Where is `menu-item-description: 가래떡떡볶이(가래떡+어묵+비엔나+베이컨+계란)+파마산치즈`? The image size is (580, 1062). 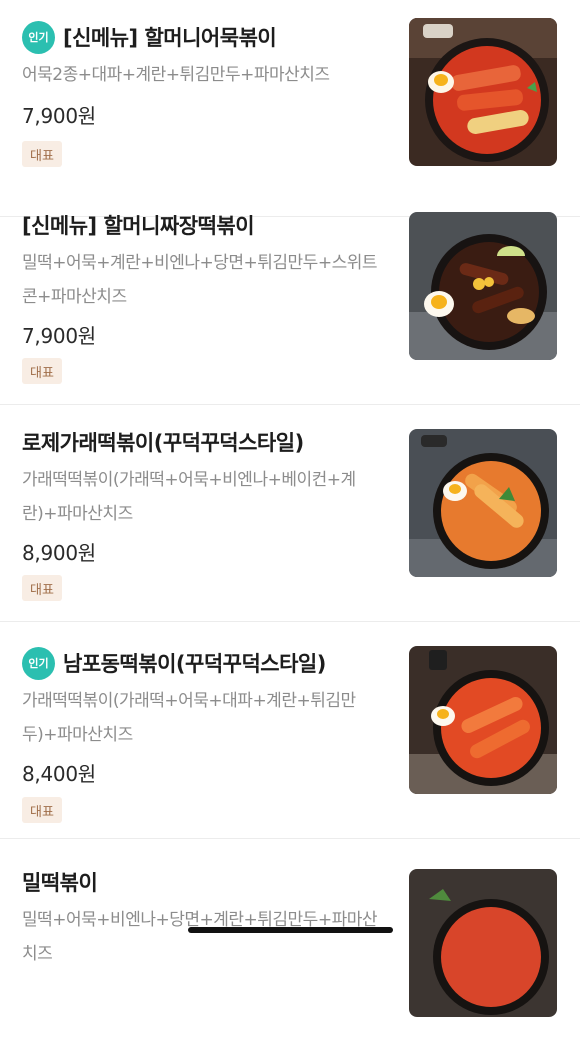 menu-item-description: 가래떡떡볶이(가래떡+어묵+비엔나+베이컨+계란)+파마산치즈 is located at coordinates (189, 497).